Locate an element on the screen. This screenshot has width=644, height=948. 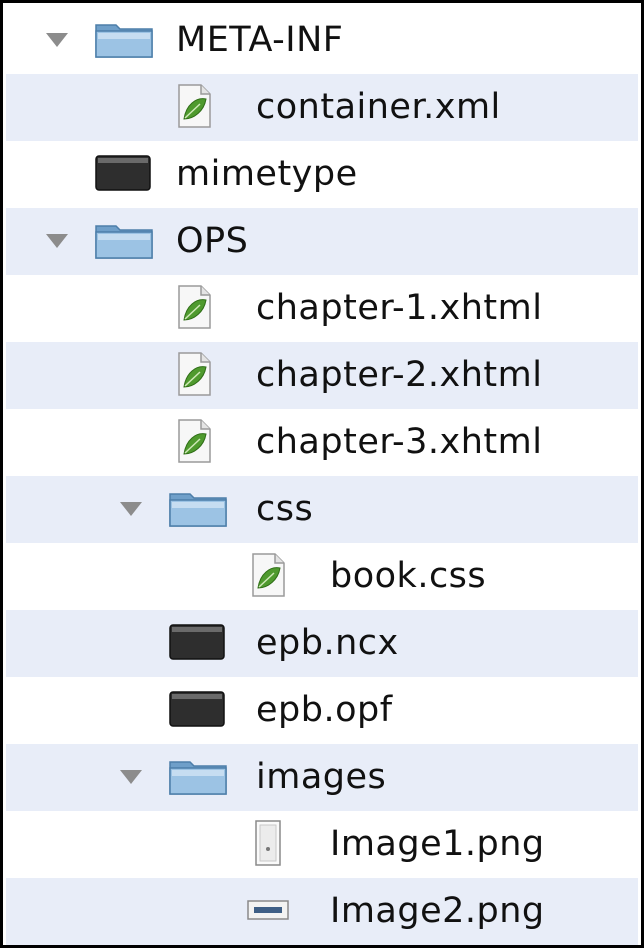
item-name: chapter-3.xhtml is located at coordinates (399, 441).